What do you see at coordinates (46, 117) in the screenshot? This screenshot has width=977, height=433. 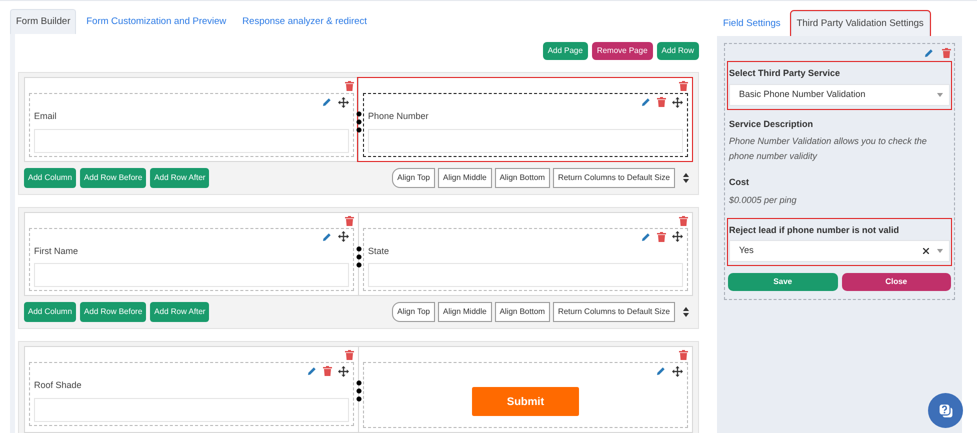 I see `field-label: Email` at bounding box center [46, 117].